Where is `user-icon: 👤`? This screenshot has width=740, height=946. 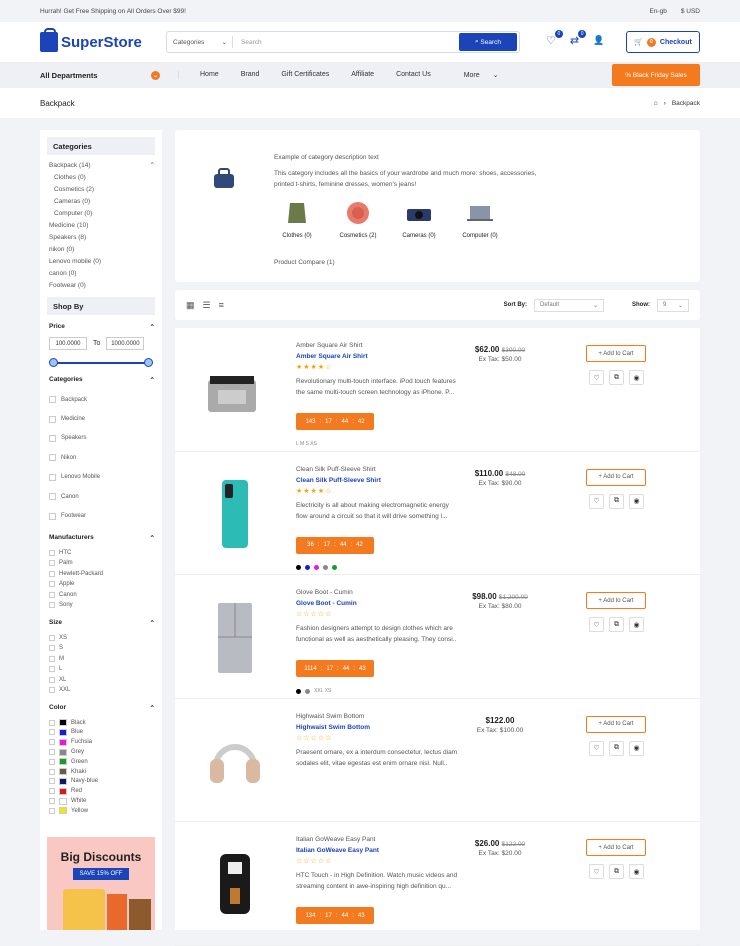
user-icon: 👤 is located at coordinates (598, 40).